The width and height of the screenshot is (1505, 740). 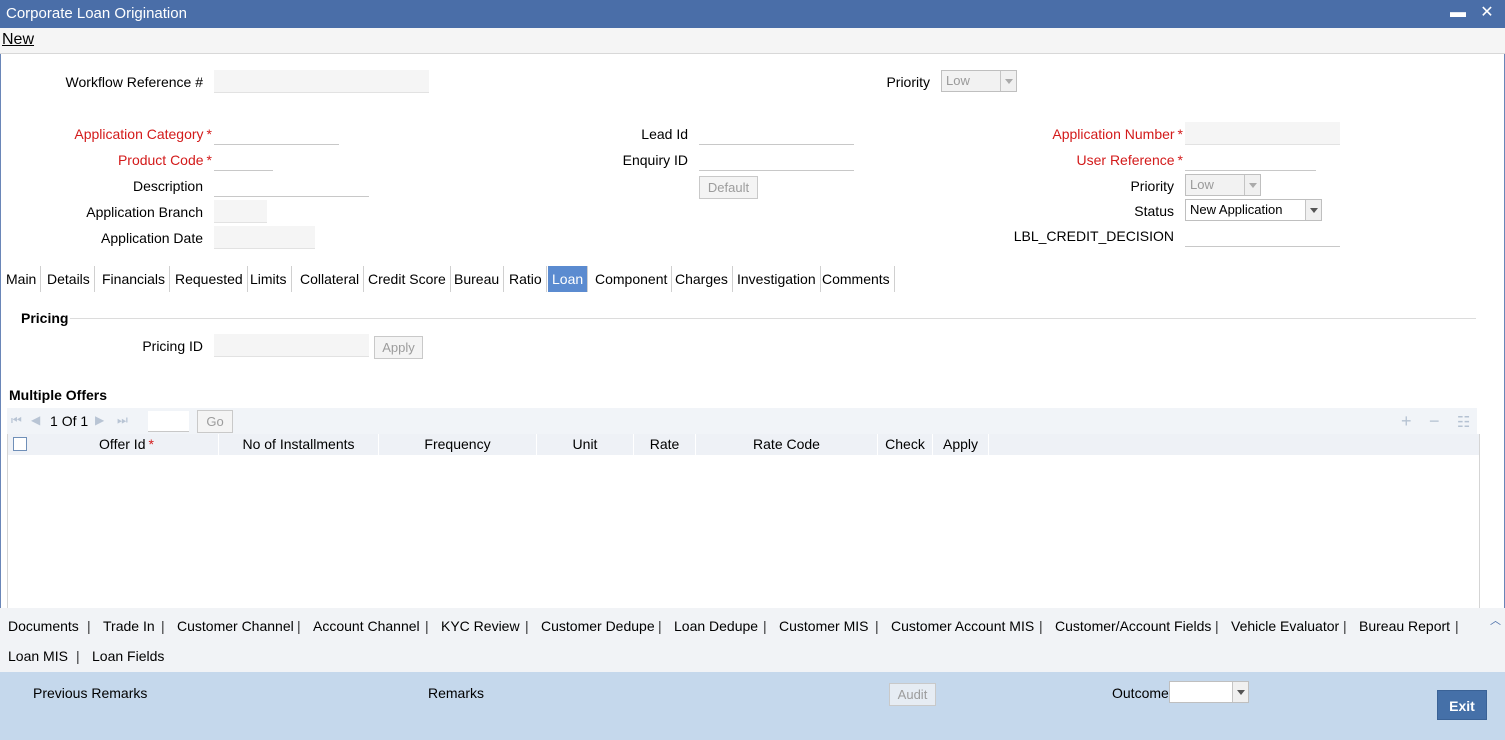 I want to click on tab-comments: Comments, so click(x=856, y=279).